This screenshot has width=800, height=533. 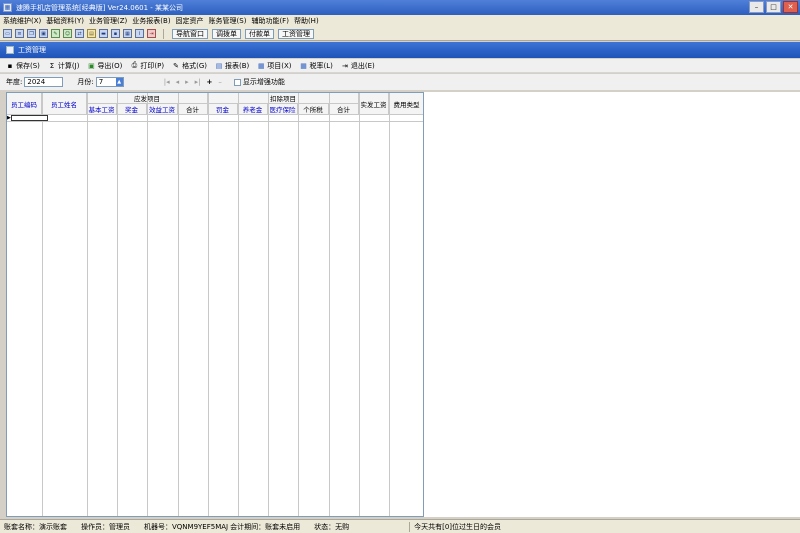 What do you see at coordinates (400, 82) in the screenshot?
I see `filter-bar: 年度: 2024 月份: 7 ▲ |◂ ◂ ▸ ▸| + – 显示增强功能` at bounding box center [400, 82].